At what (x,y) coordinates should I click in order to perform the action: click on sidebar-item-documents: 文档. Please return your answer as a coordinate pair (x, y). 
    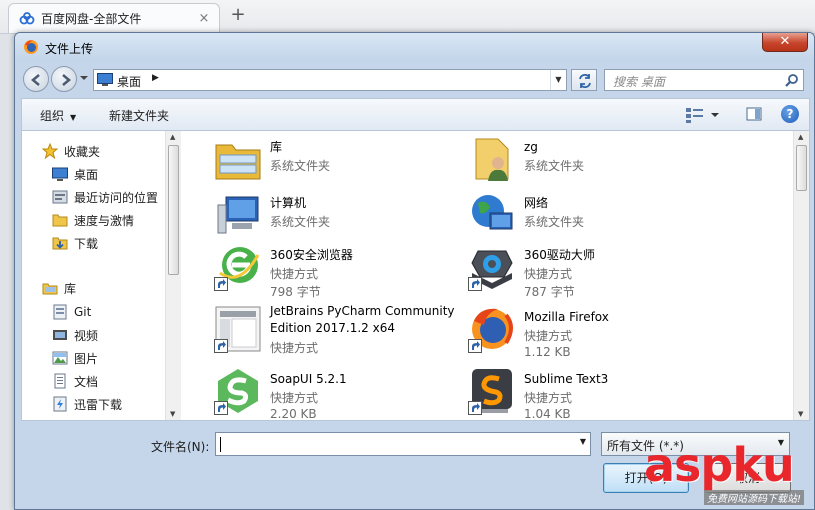
    Looking at the image, I should click on (75, 381).